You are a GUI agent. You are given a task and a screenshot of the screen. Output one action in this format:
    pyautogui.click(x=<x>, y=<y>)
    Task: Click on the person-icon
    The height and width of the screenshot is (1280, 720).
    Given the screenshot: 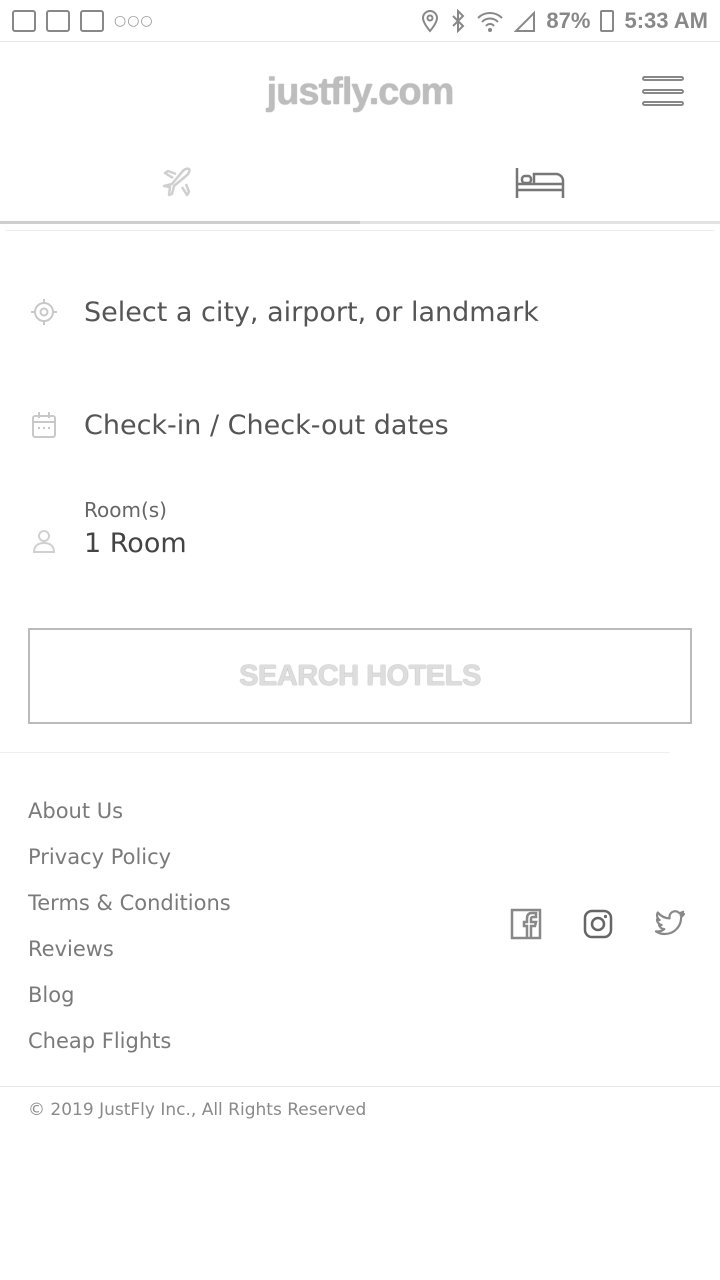 What is the action you would take?
    pyautogui.click(x=44, y=541)
    